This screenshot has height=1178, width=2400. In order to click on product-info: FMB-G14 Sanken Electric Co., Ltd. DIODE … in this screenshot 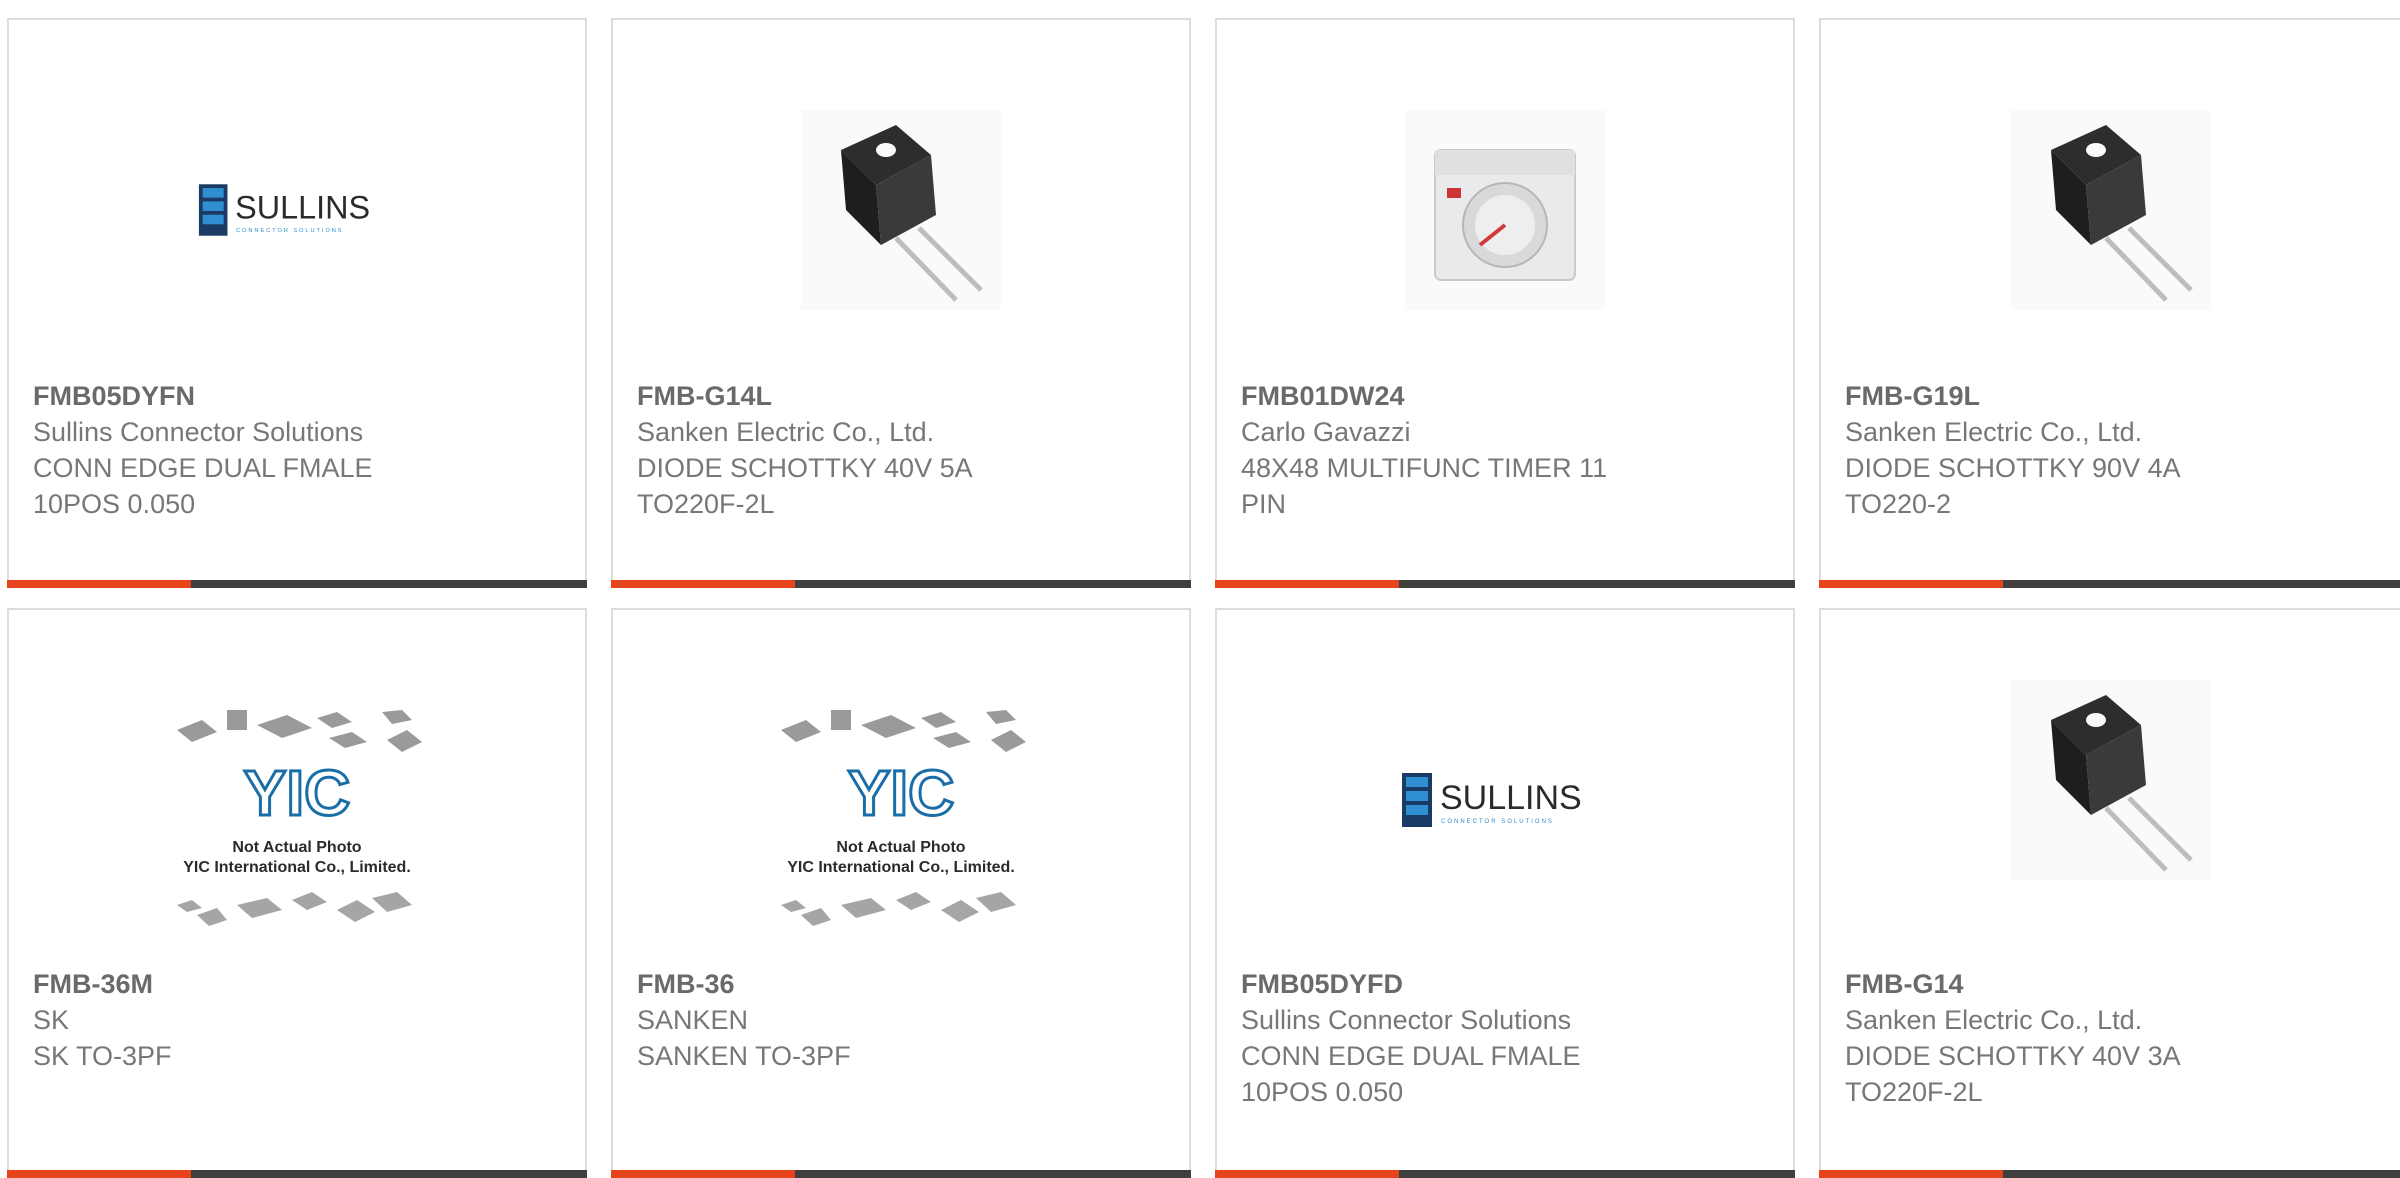, I will do `click(2116, 1038)`.